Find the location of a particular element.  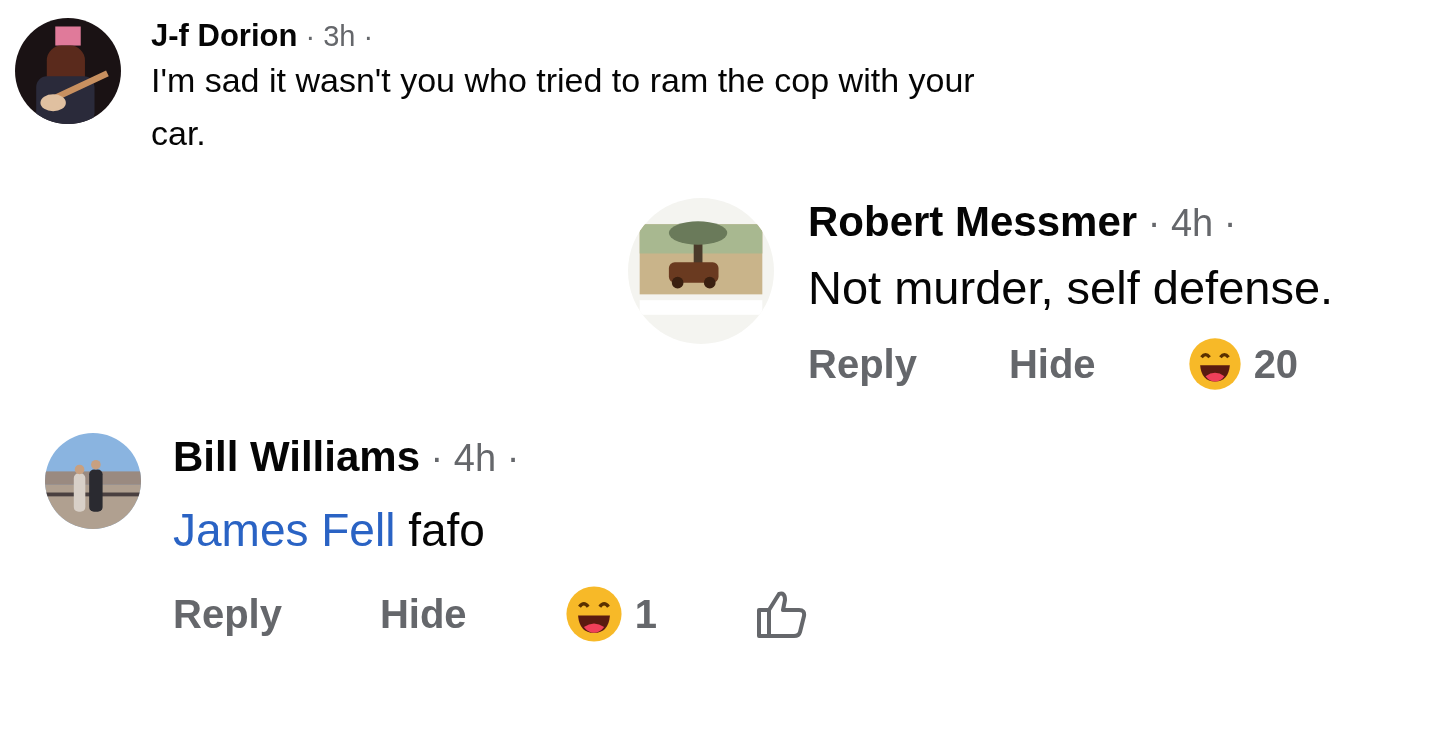

mention-link: James Fell is located at coordinates (284, 530).